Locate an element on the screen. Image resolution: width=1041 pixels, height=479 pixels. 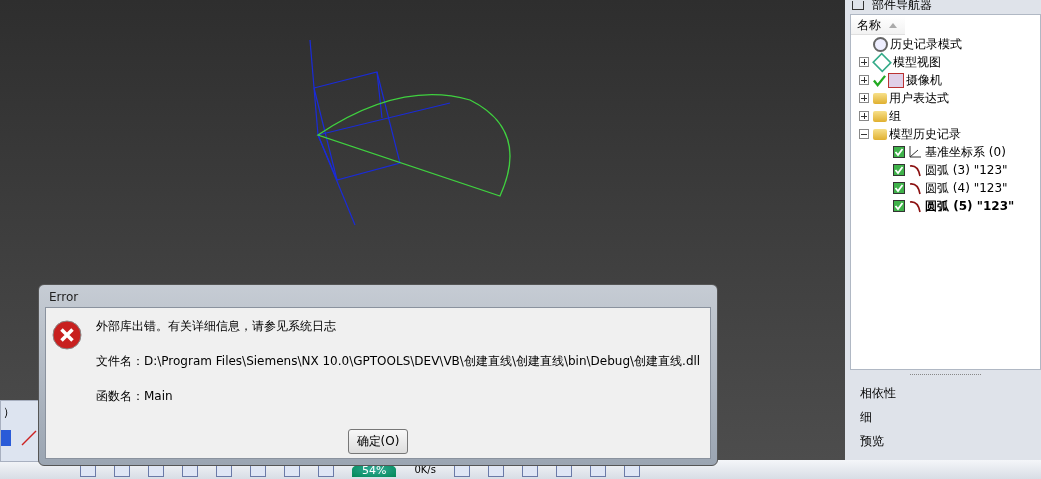
tree-item: 组 is located at coordinates (895, 116).